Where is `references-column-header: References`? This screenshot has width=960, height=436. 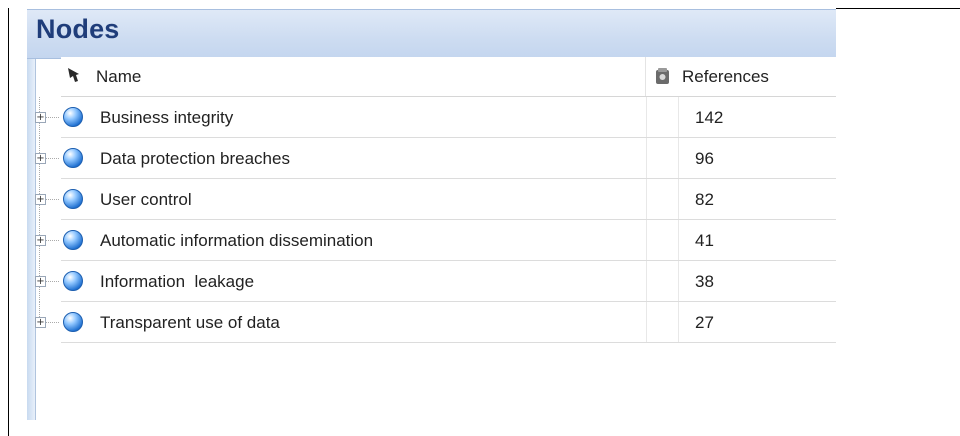
references-column-header: References is located at coordinates (725, 77).